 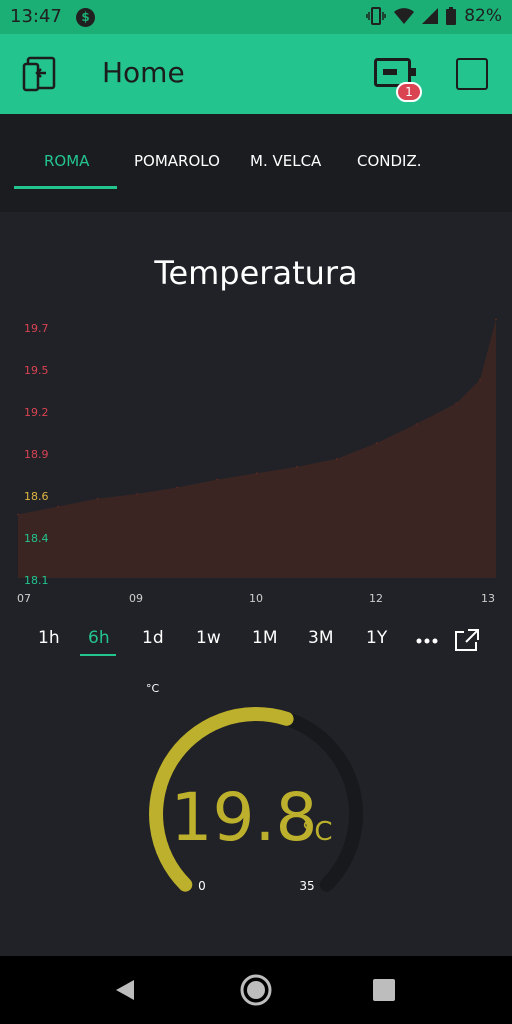 I want to click on gauge-unit-label: °C, so click(x=153, y=688).